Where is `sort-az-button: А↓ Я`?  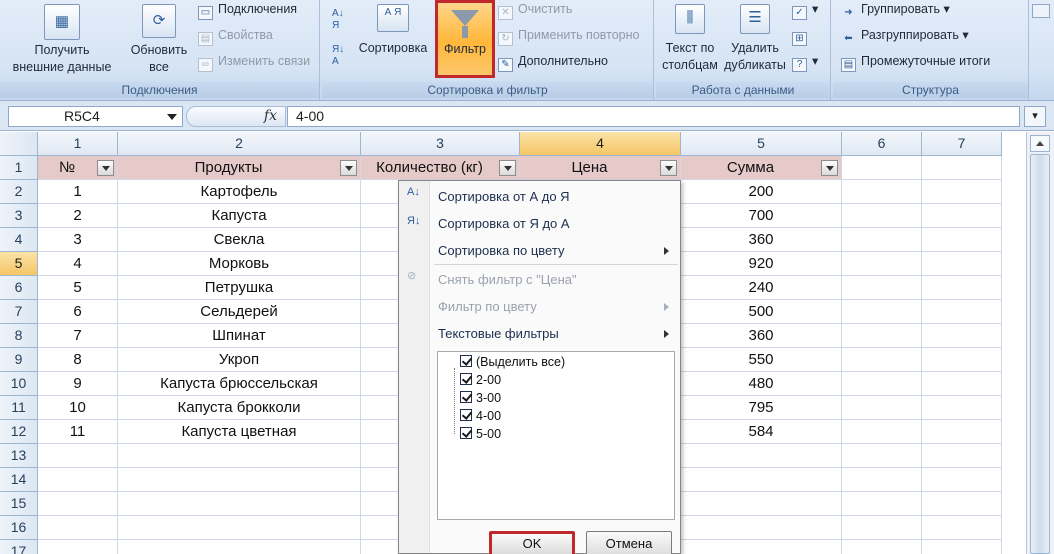 sort-az-button: А↓ Я is located at coordinates (338, 20).